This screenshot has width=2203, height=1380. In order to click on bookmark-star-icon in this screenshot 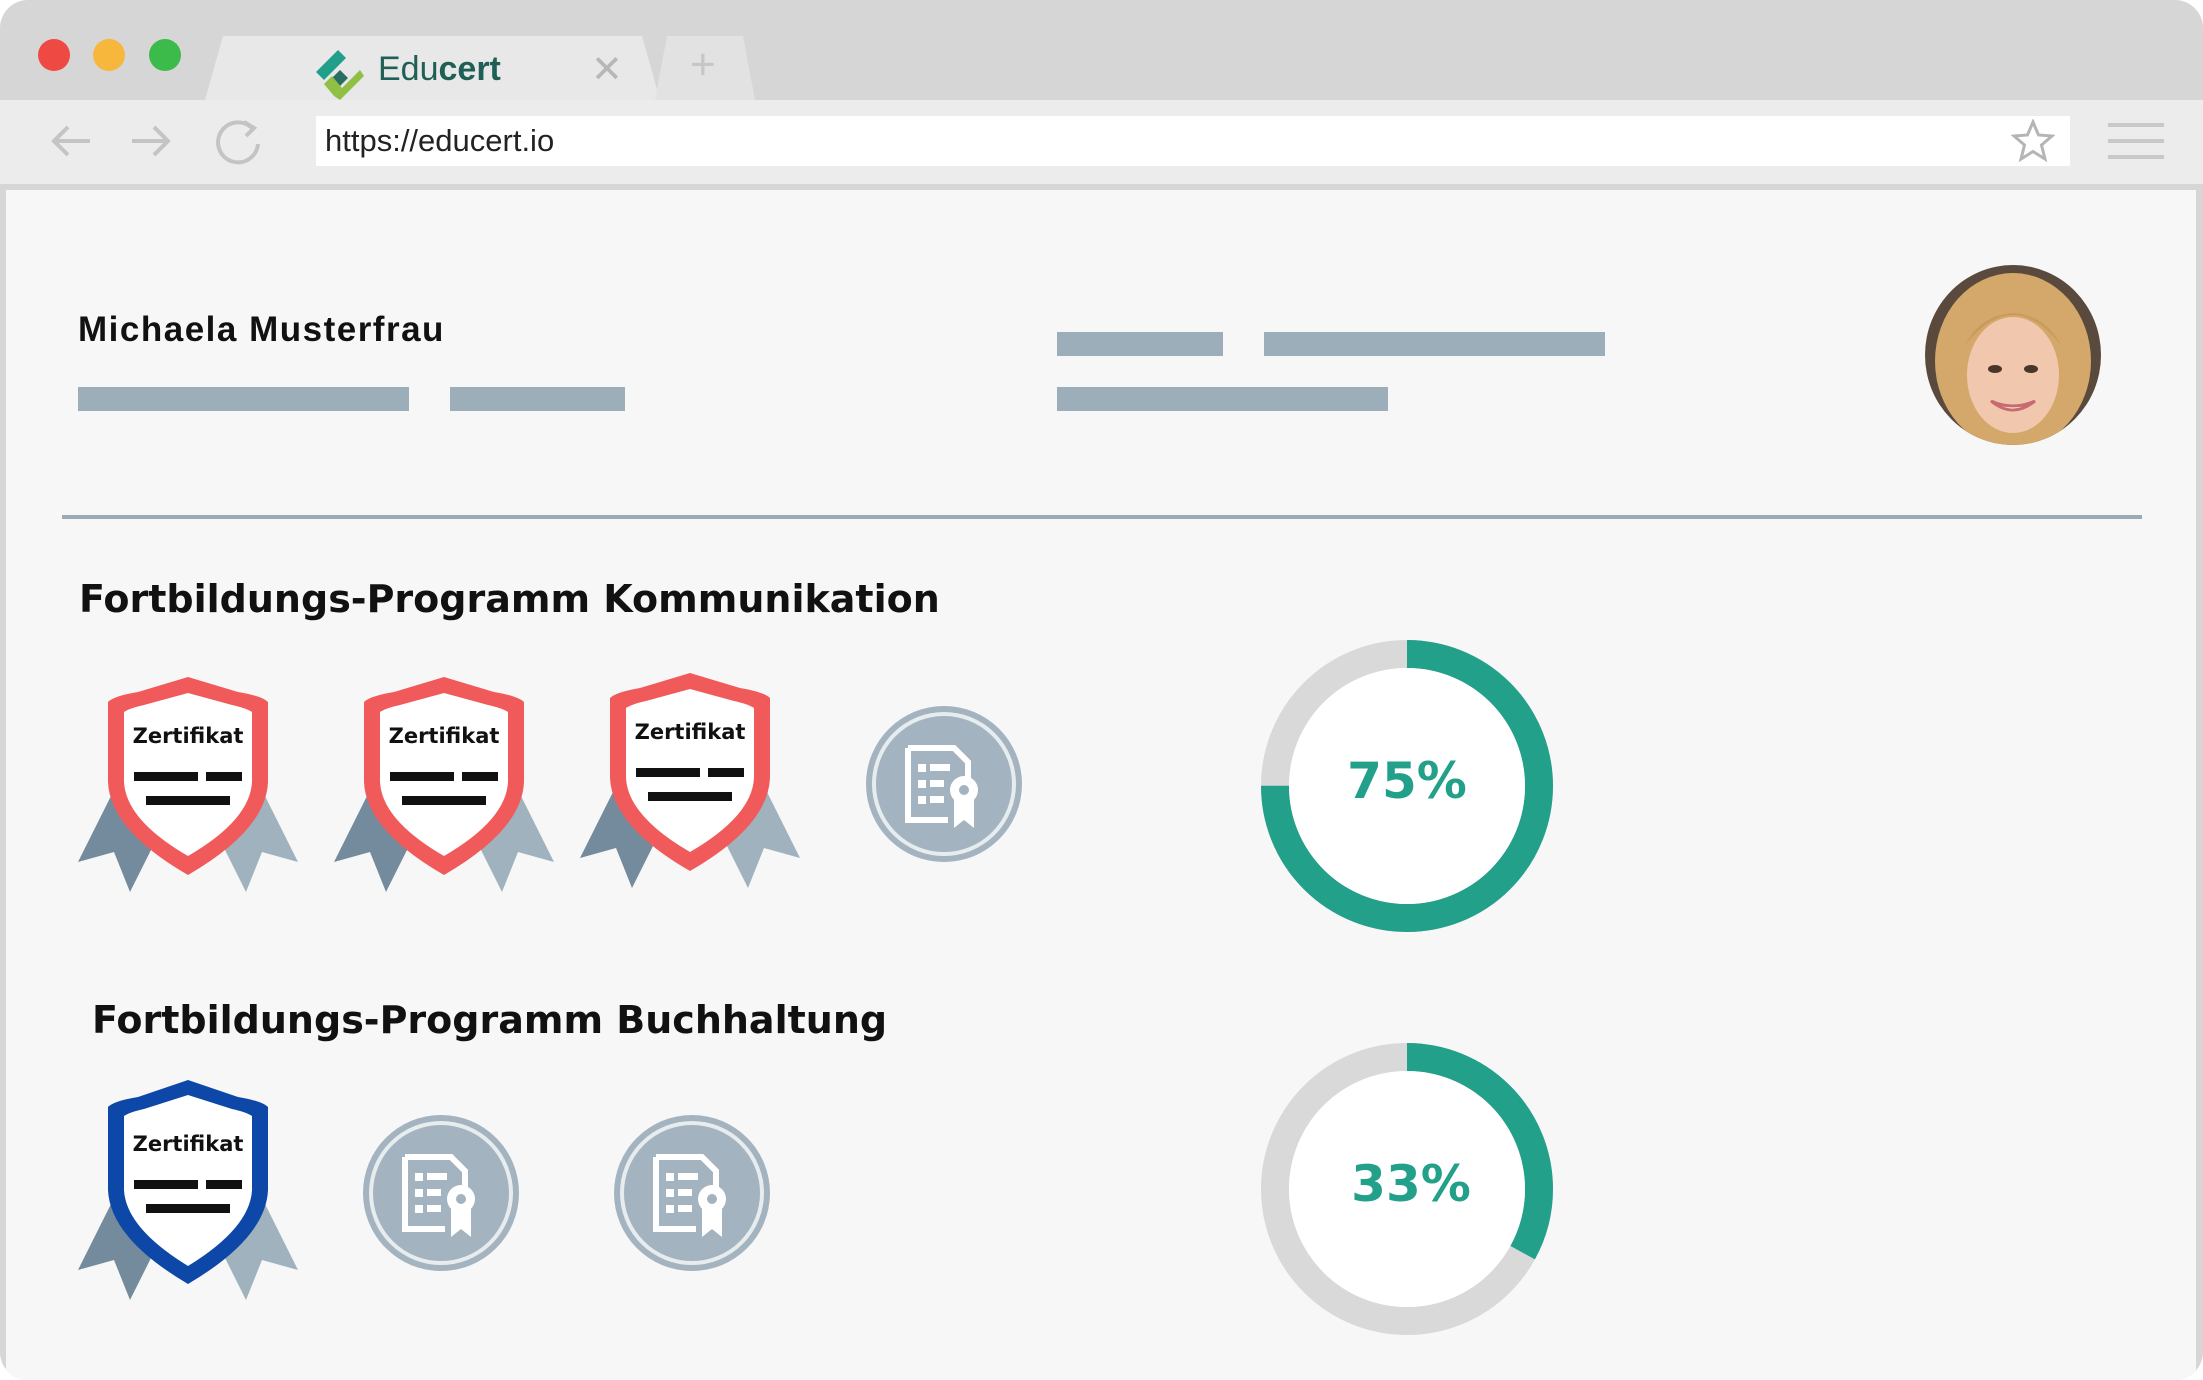, I will do `click(2033, 141)`.